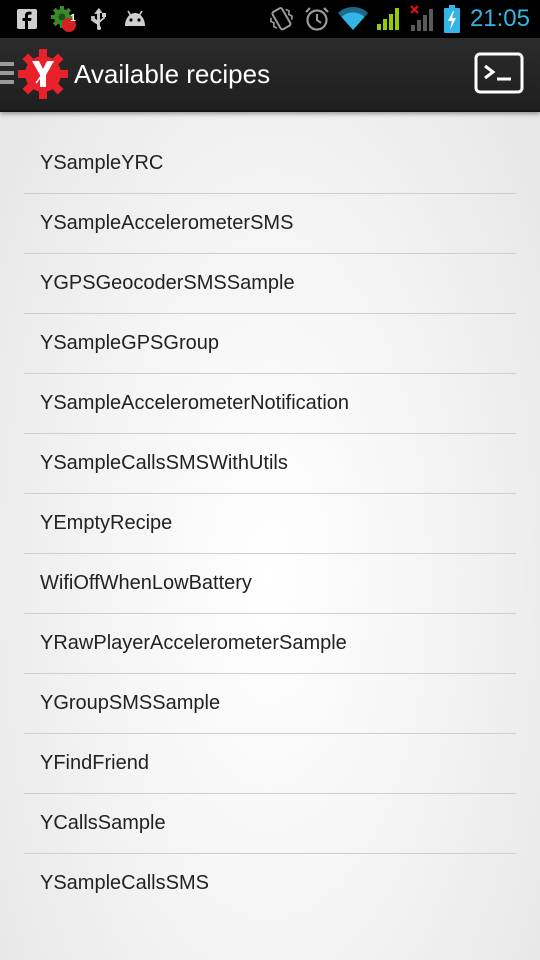 This screenshot has height=960, width=540. I want to click on list-item: YGPSGeocoderSMSSample, so click(270, 284).